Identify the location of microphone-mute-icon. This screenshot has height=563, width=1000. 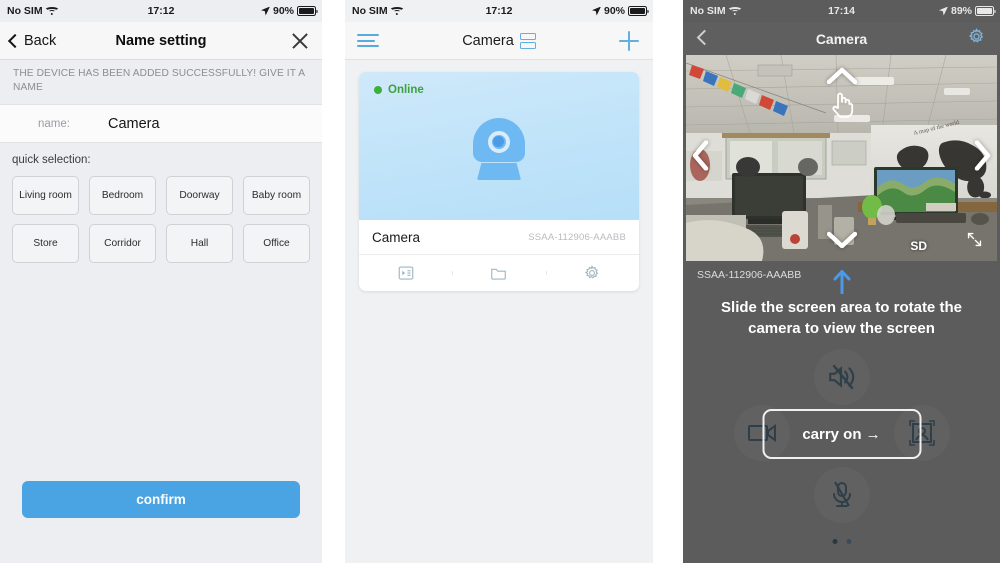
(842, 494).